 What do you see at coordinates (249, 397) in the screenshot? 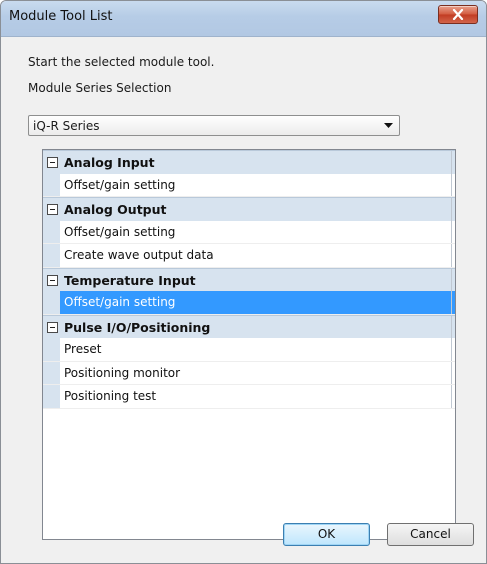
I see `tree-item-row: Positioning test` at bounding box center [249, 397].